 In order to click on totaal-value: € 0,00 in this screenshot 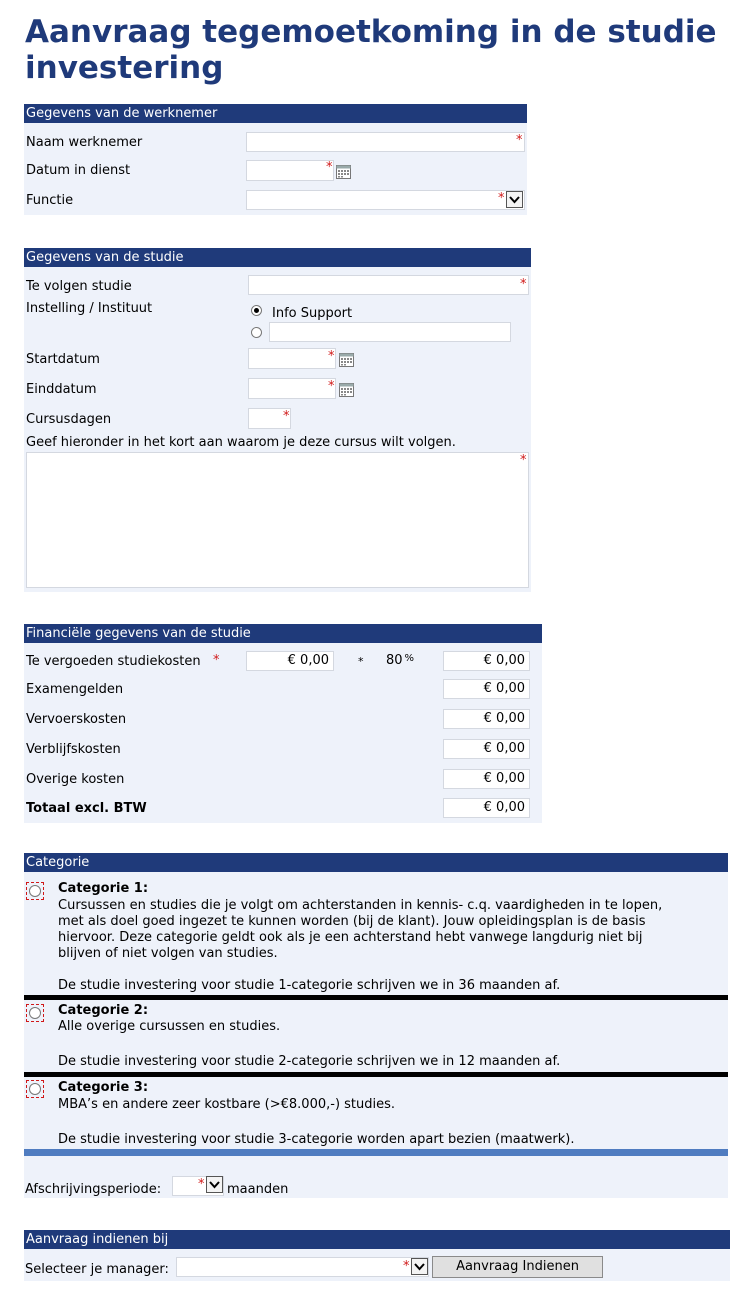, I will do `click(486, 808)`.